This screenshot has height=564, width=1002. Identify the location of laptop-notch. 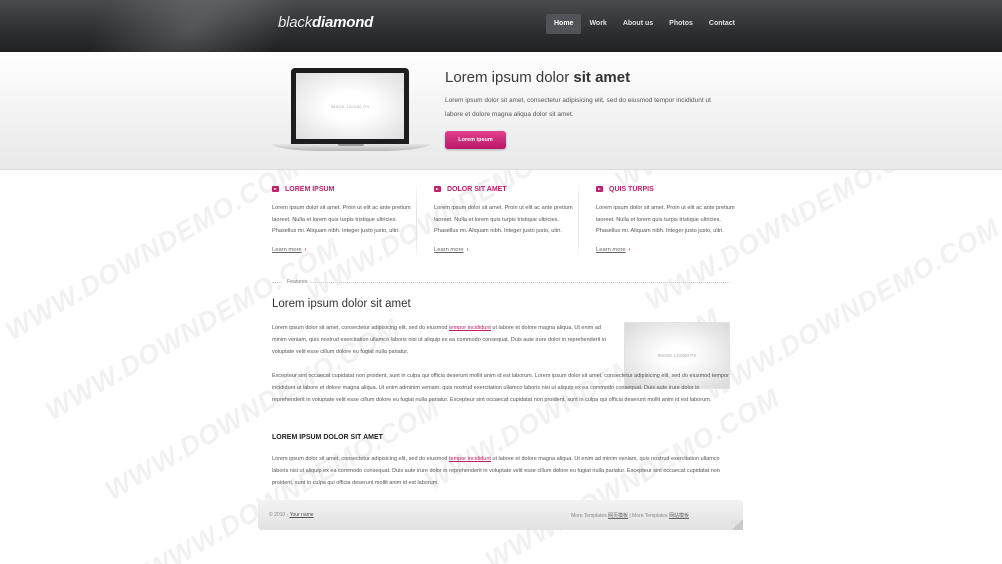
(351, 145).